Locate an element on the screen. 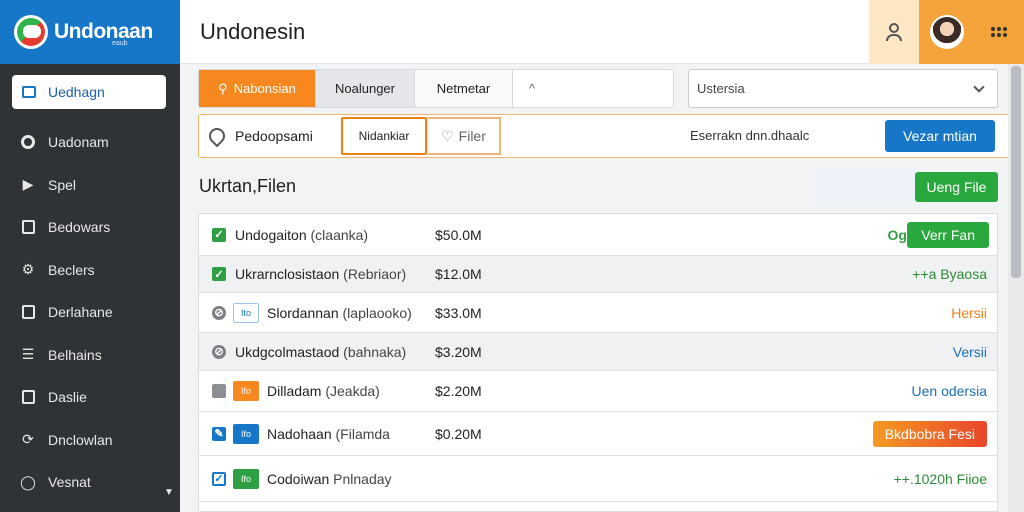  stack-icon: ☰ is located at coordinates (28, 354).